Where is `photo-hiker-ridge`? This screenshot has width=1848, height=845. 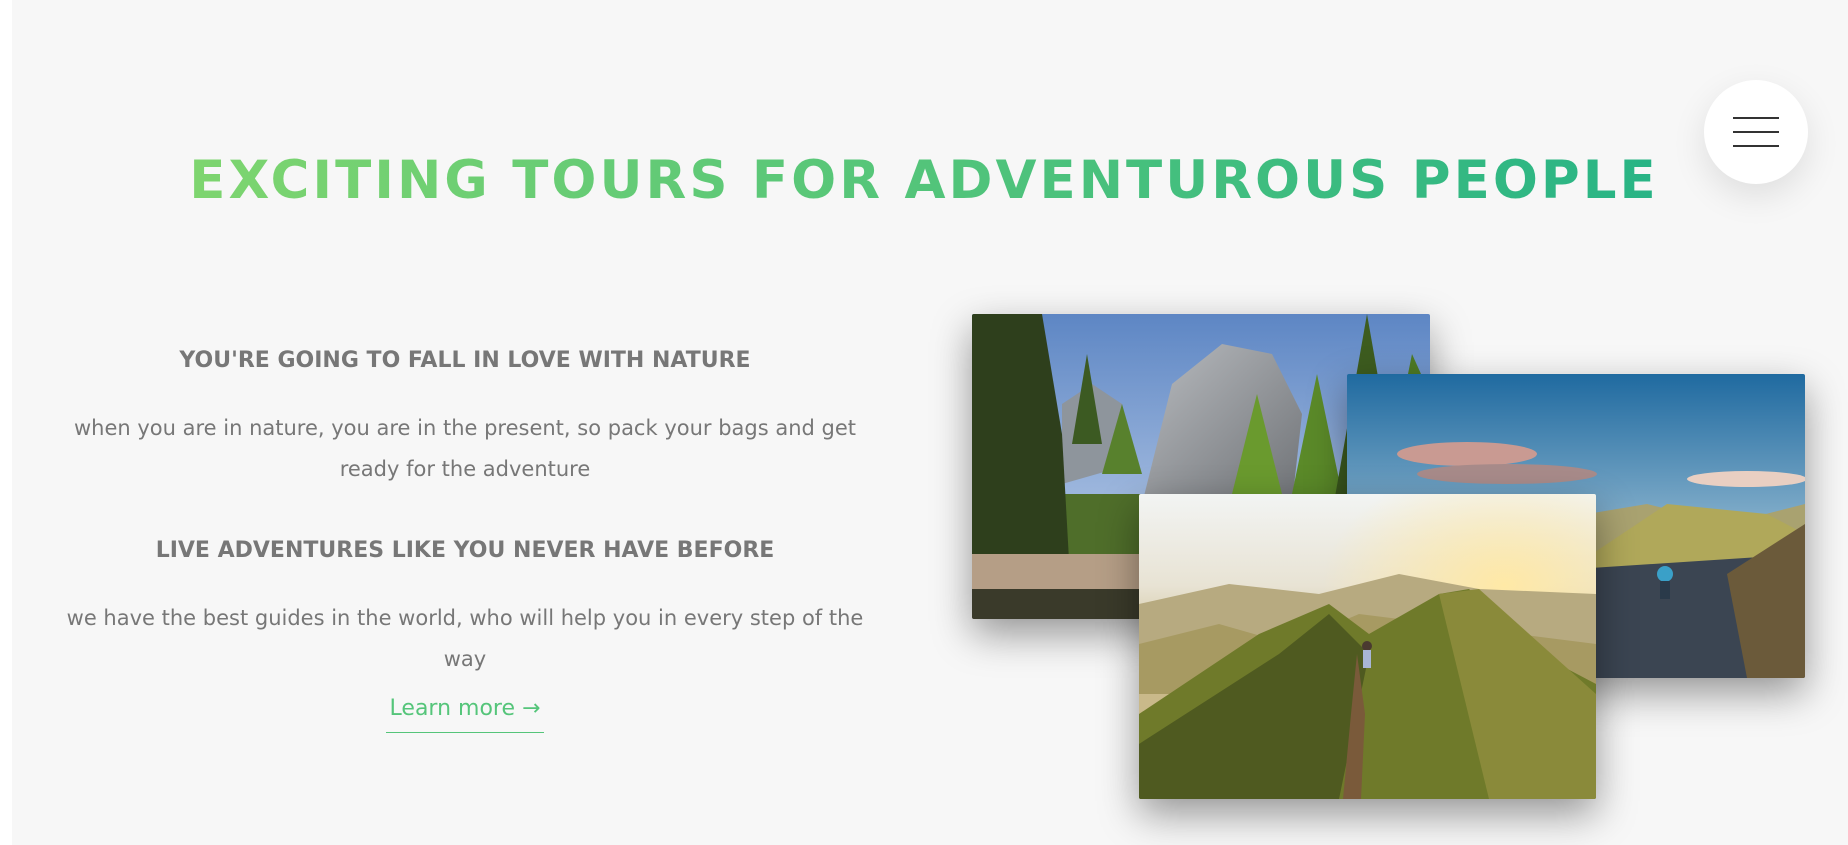 photo-hiker-ridge is located at coordinates (1367, 646).